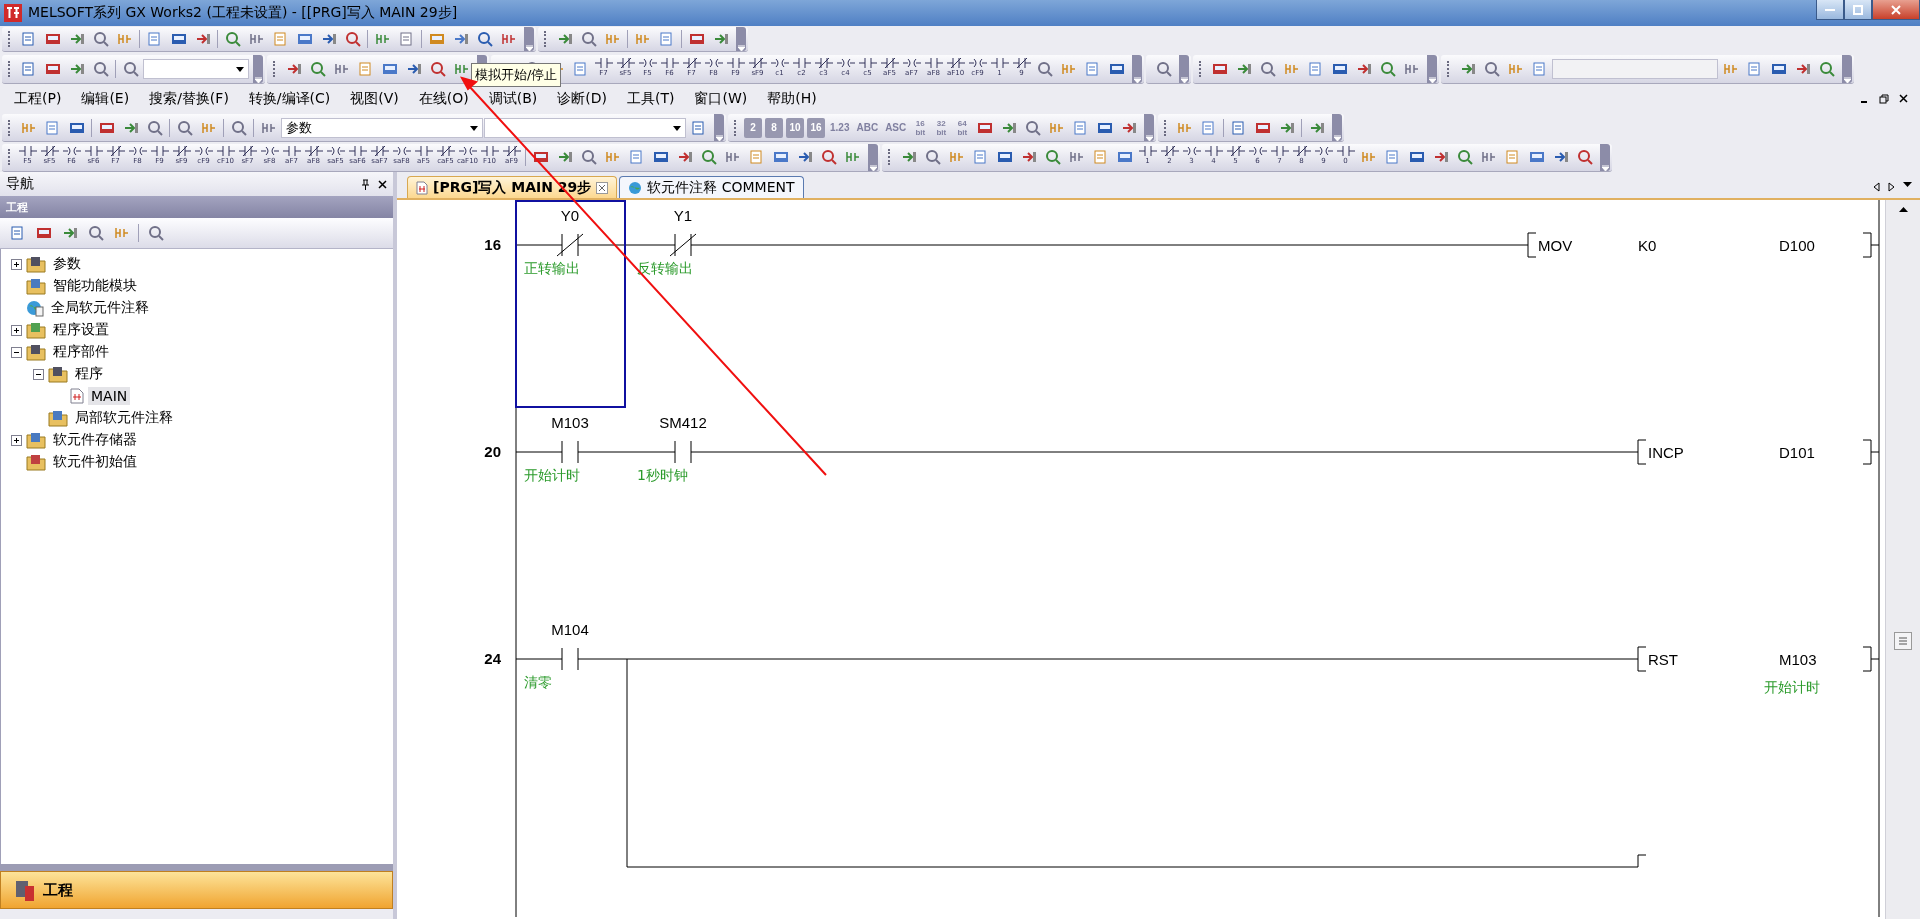  What do you see at coordinates (443, 99) in the screenshot?
I see `menu-item: 在线(O)` at bounding box center [443, 99].